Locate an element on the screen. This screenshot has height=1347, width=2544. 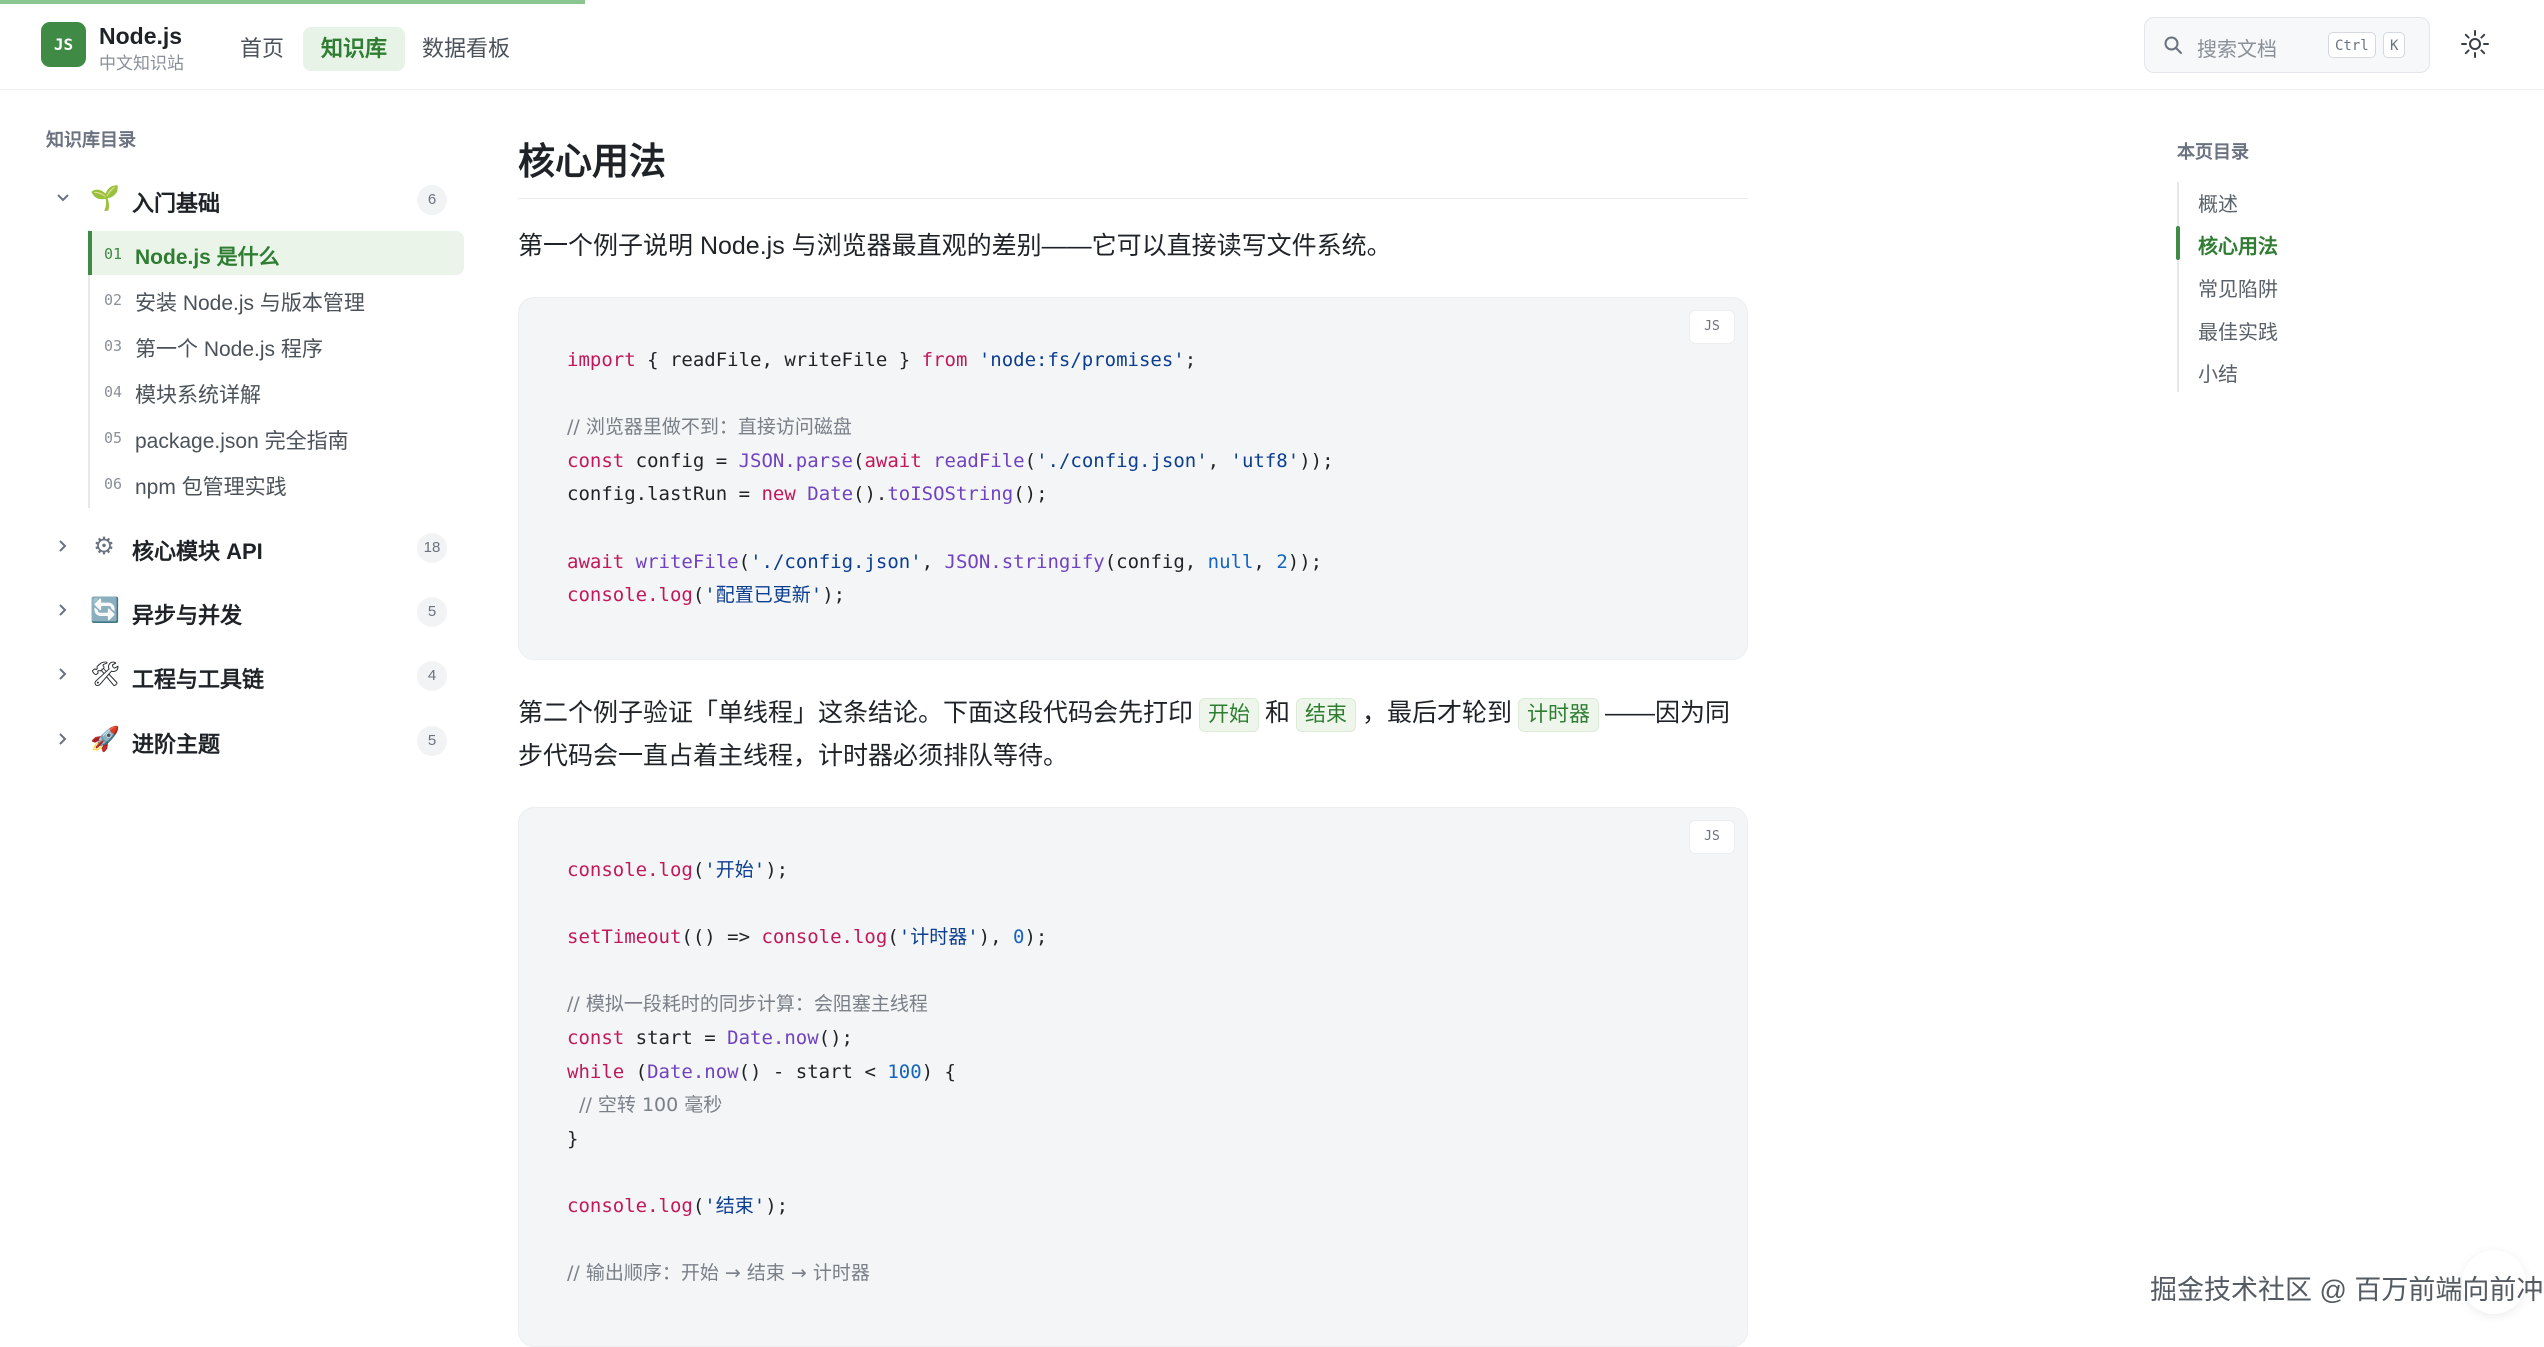
sidebar-group-label: 进阶主题 is located at coordinates (176, 744).